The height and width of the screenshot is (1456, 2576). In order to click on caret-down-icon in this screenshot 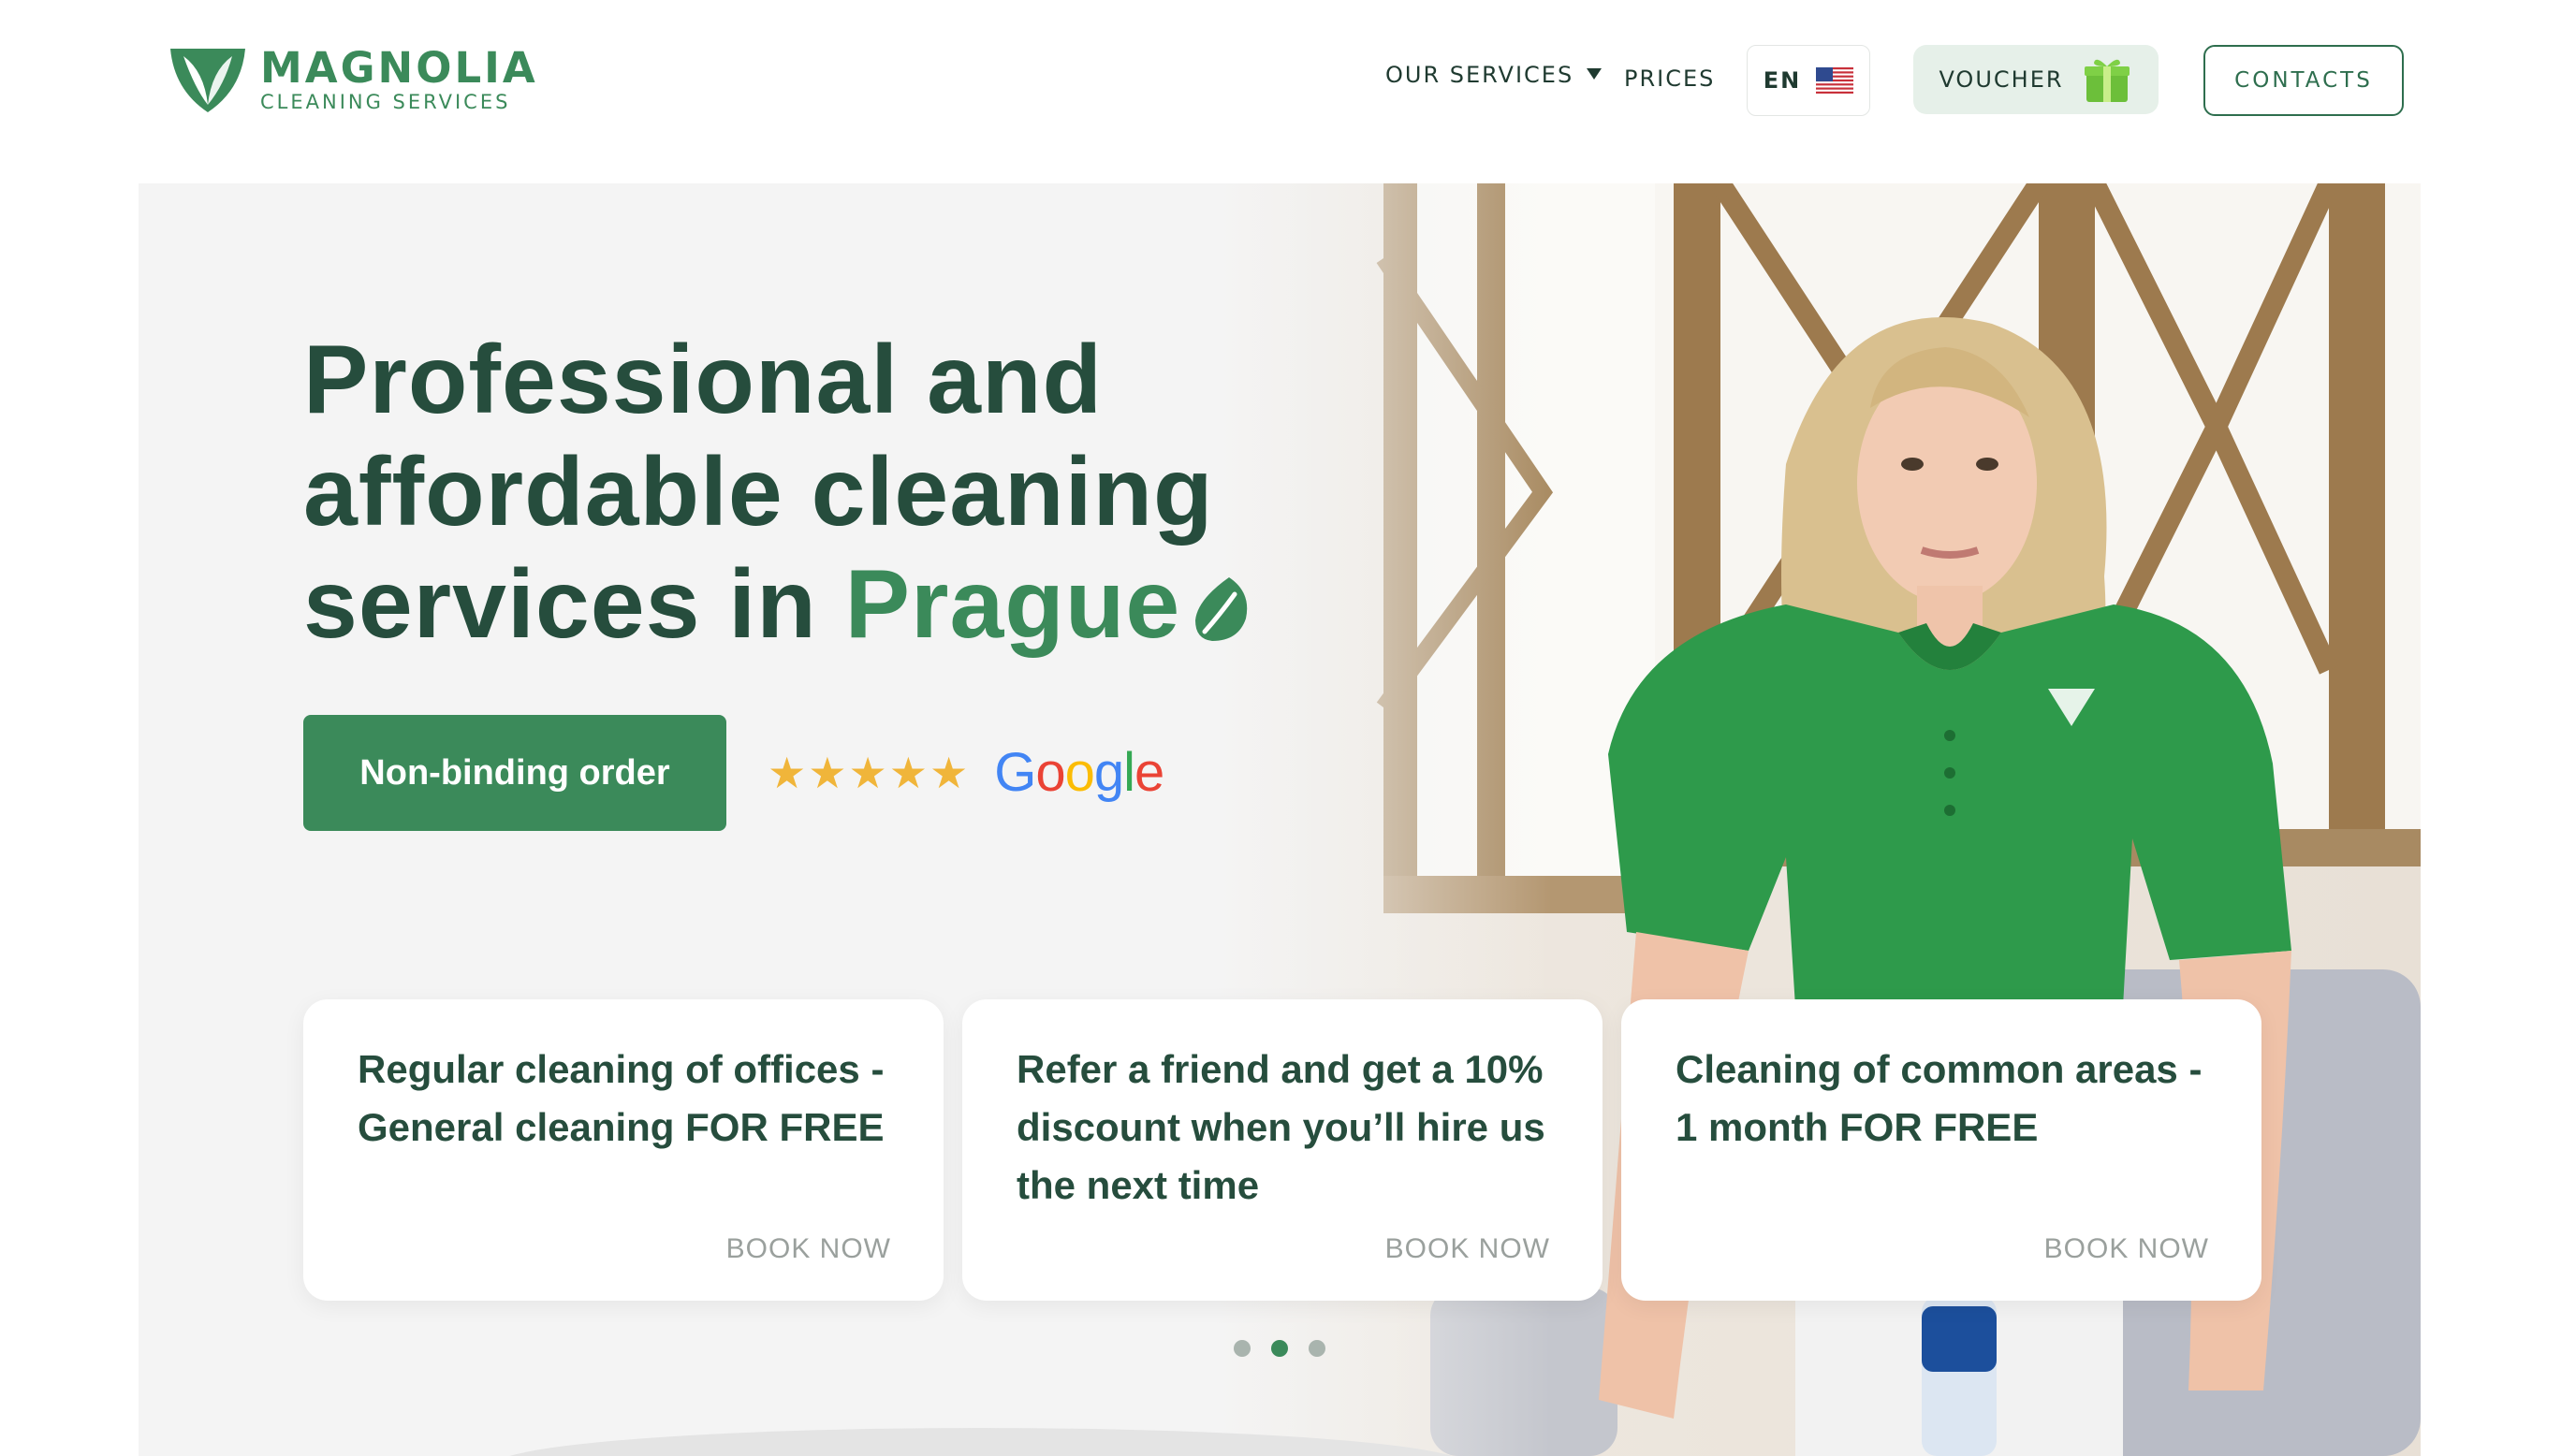, I will do `click(1595, 74)`.